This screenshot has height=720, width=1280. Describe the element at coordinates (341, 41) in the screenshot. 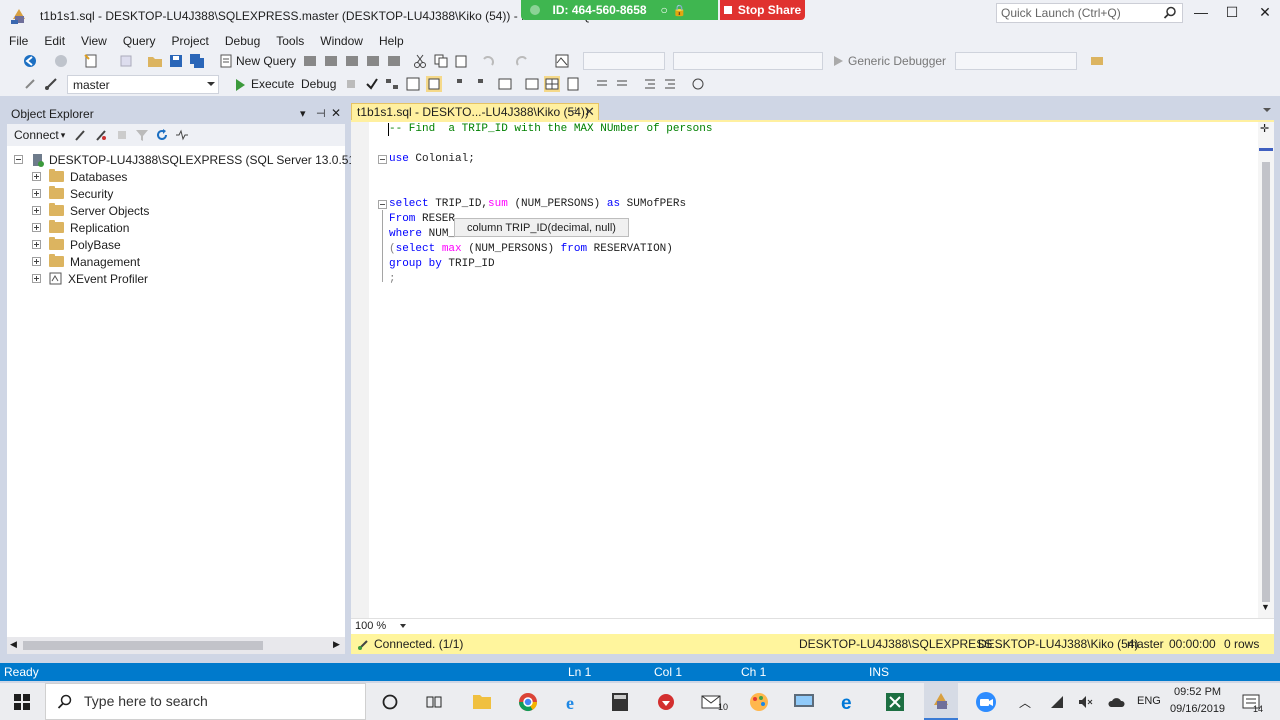

I see `menu-window: Window` at that location.